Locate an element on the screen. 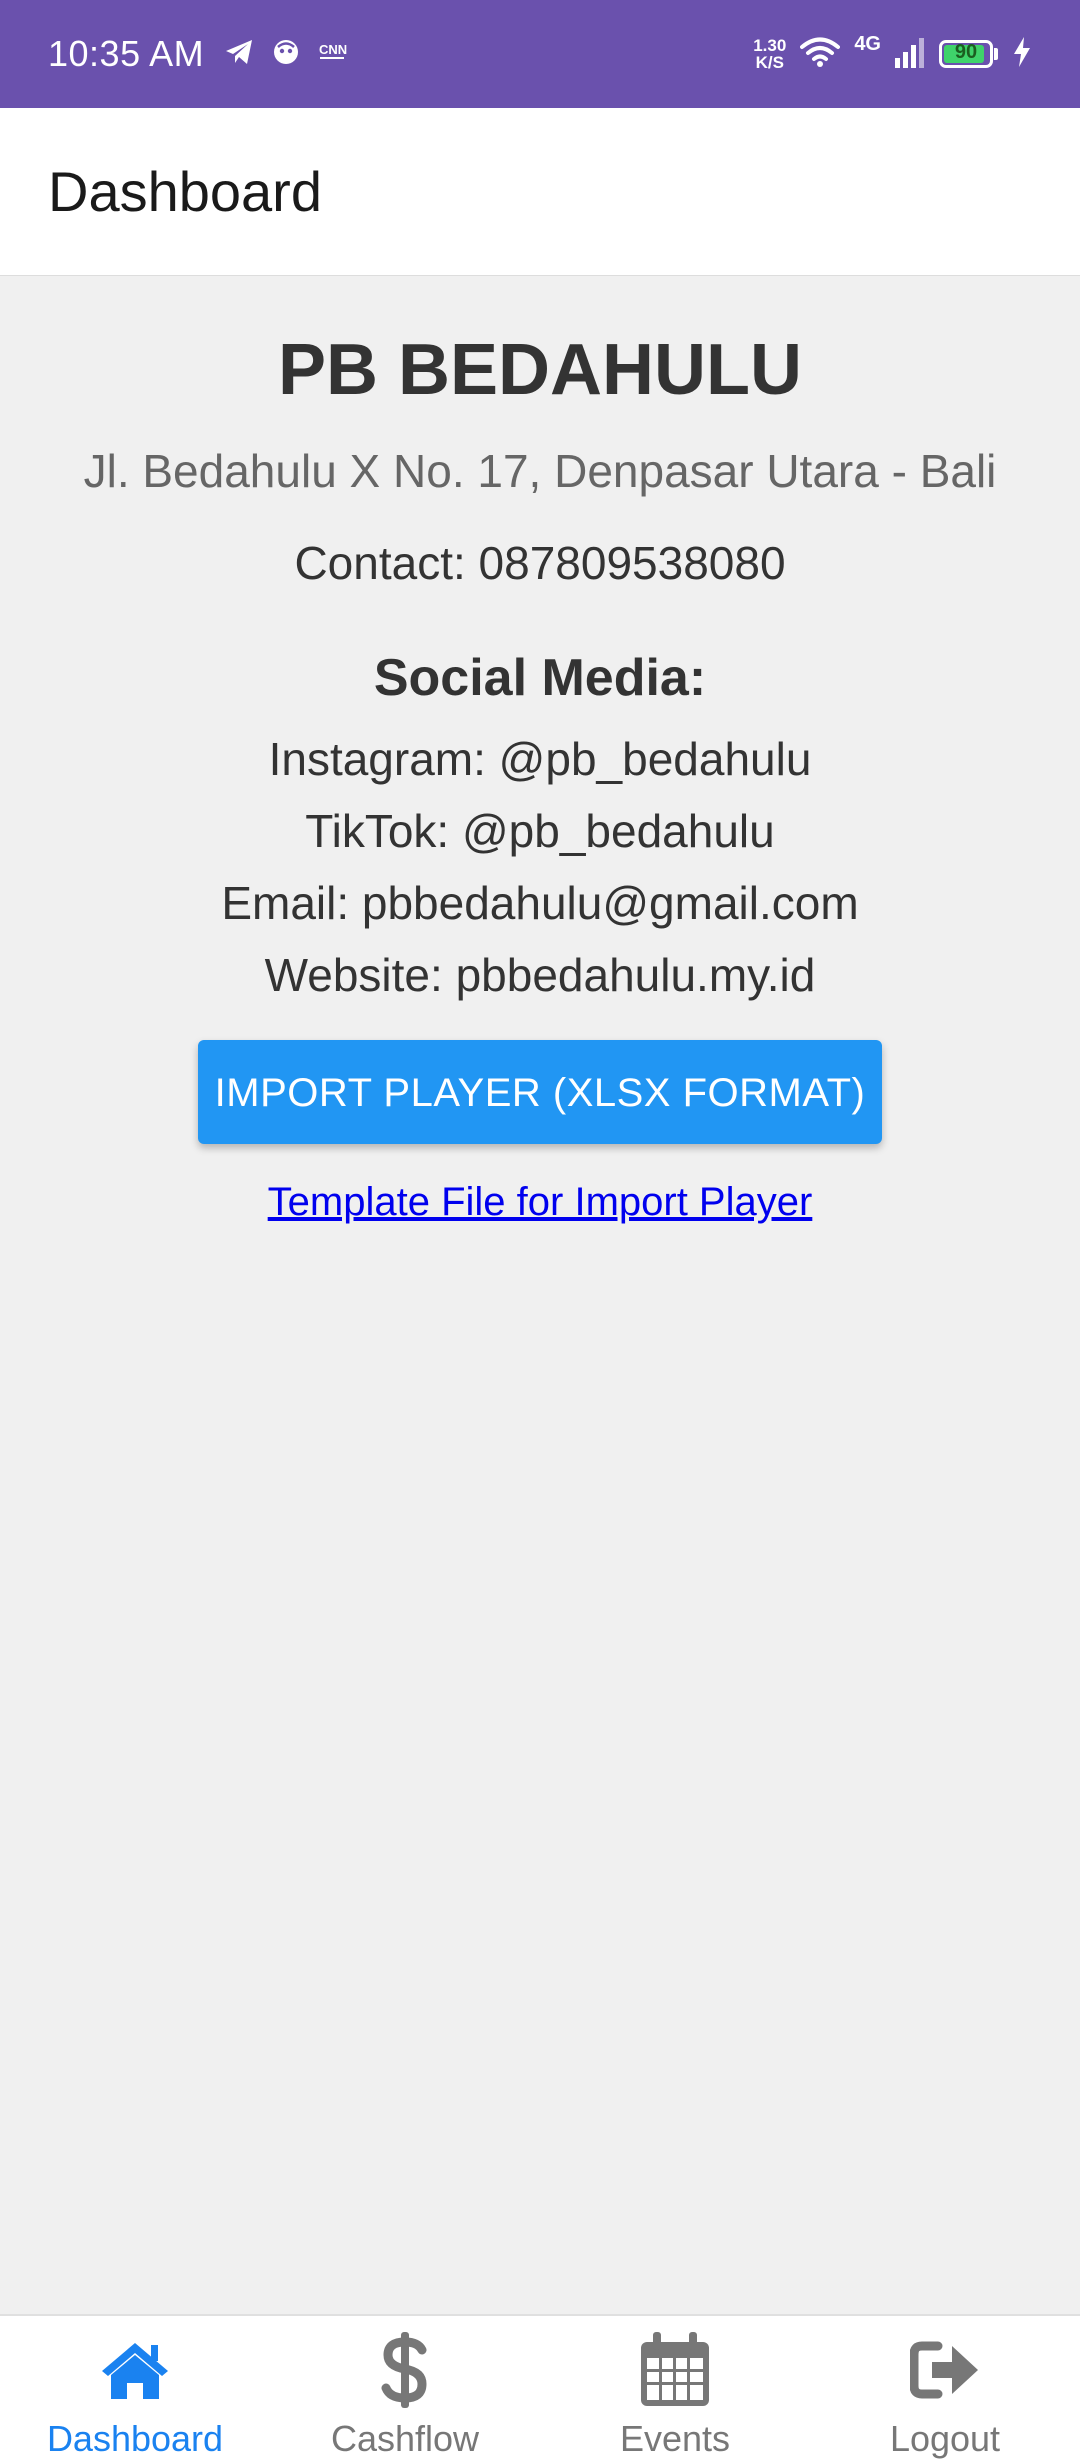  app-header: Dashboard is located at coordinates (540, 192).